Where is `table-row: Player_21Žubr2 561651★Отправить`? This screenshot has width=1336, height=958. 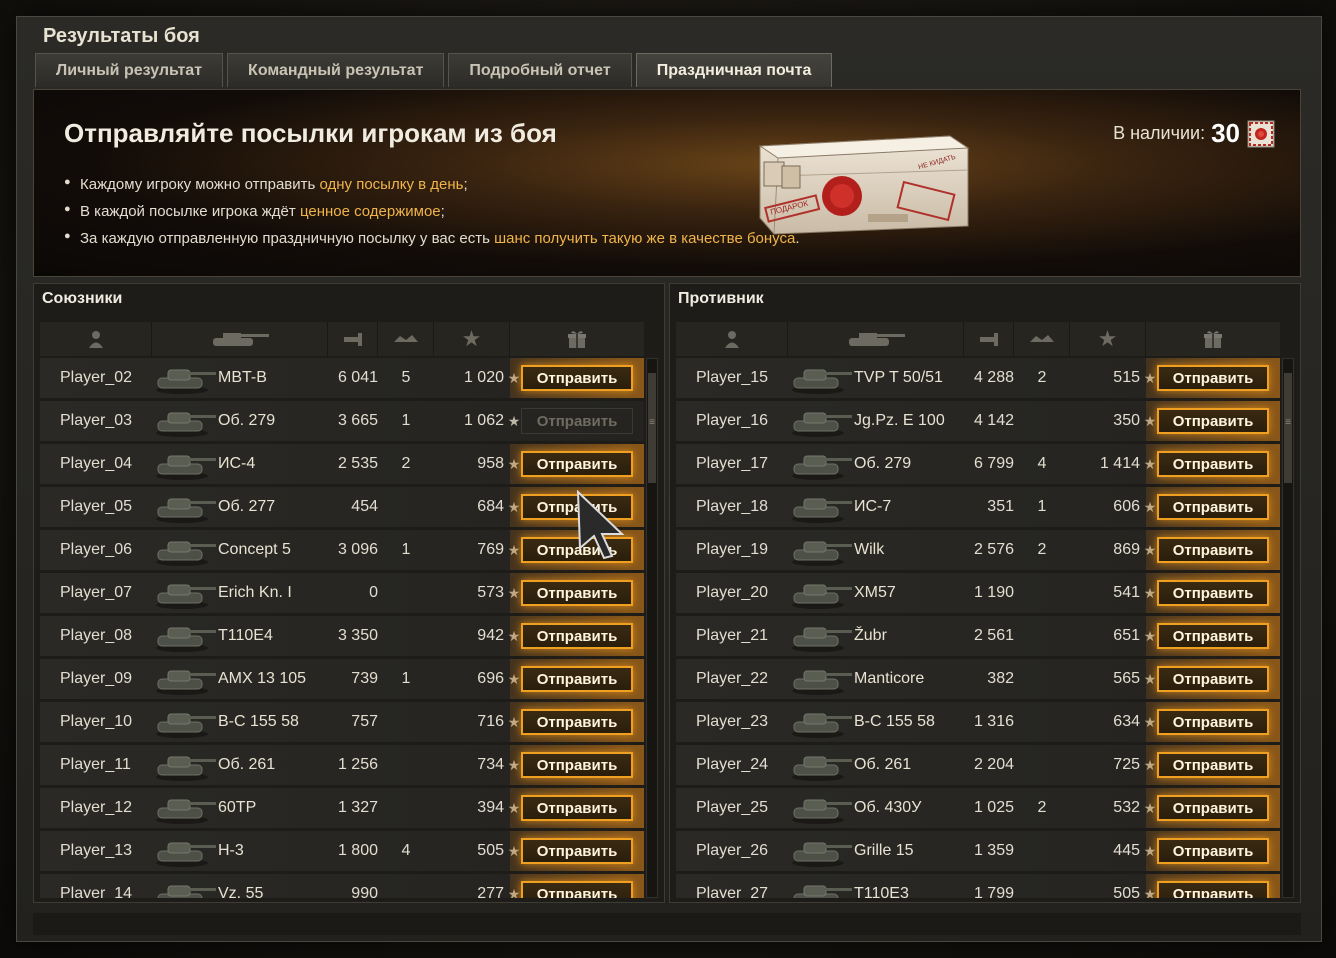 table-row: Player_21Žubr2 561651★Отправить is located at coordinates (978, 636).